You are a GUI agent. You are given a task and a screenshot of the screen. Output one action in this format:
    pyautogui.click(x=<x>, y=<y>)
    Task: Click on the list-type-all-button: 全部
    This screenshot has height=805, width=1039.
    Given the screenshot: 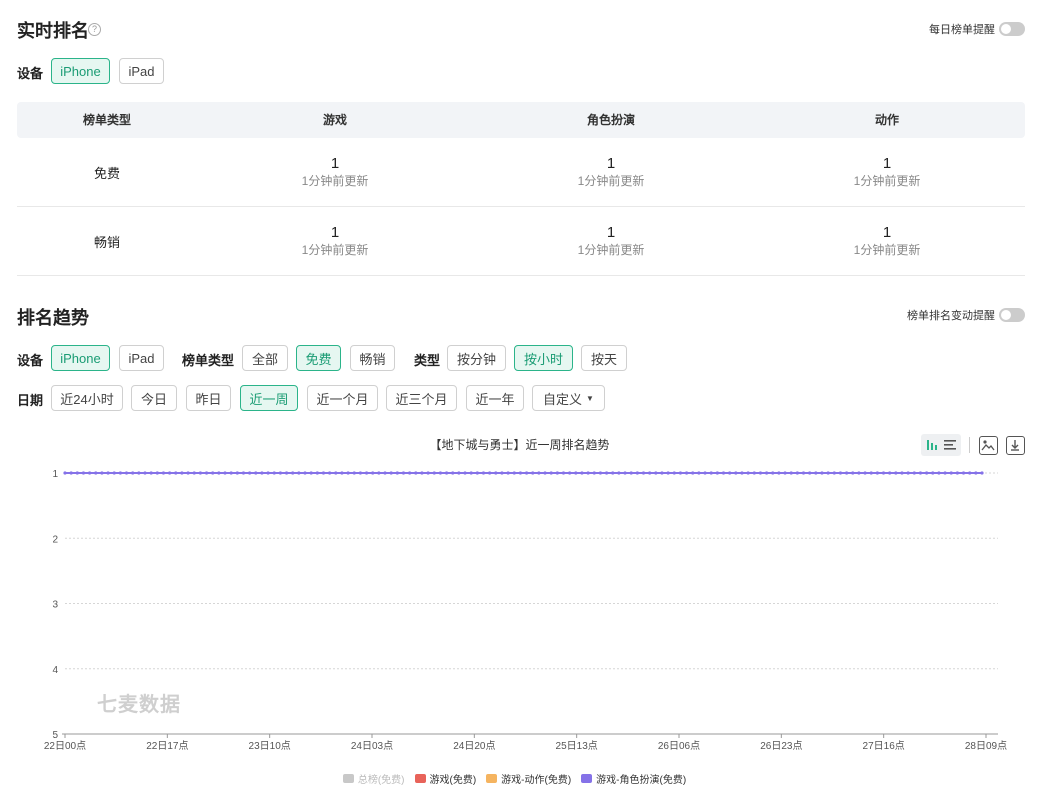 What is the action you would take?
    pyautogui.click(x=265, y=358)
    